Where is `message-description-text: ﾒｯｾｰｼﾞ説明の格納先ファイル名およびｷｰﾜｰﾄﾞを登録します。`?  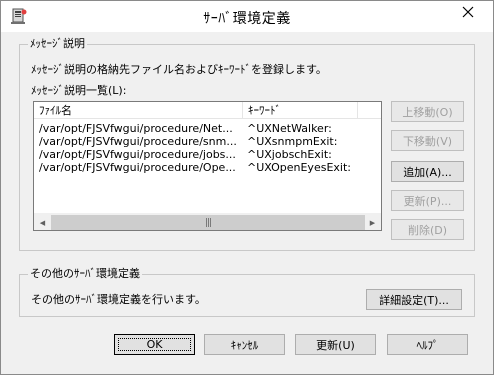 message-description-text: ﾒｯｾｰｼﾞ説明の格納先ファイル名およびｷｰﾜｰﾄﾞを登録します。 is located at coordinates (179, 69).